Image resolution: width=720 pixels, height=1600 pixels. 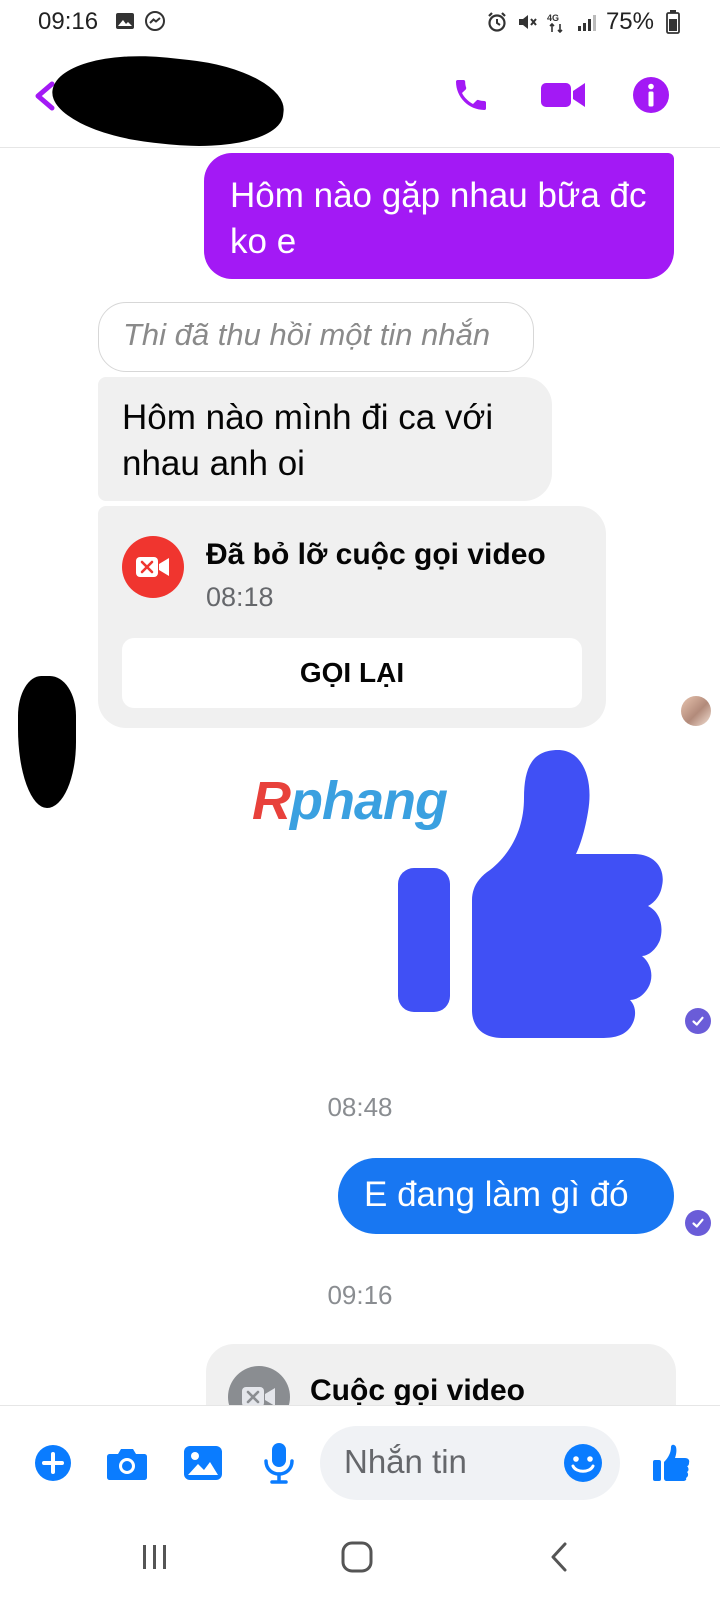 I want to click on info-icon, so click(x=651, y=95).